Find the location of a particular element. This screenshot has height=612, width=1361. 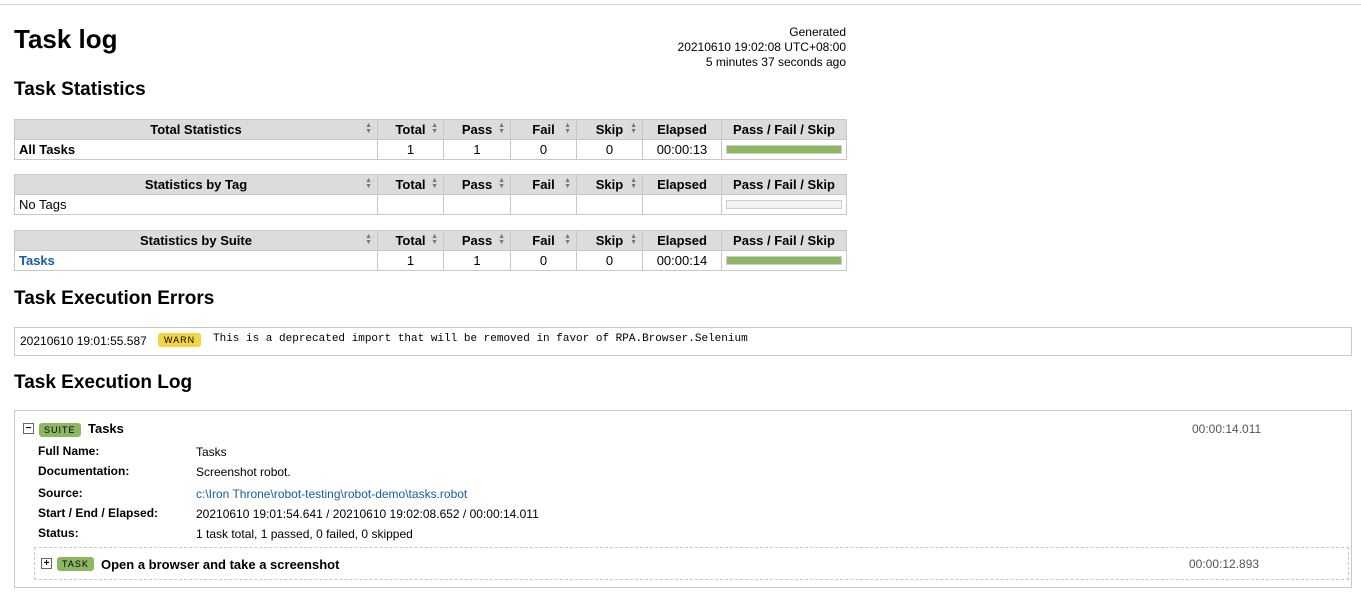

suite-link: Tasks is located at coordinates (196, 260).